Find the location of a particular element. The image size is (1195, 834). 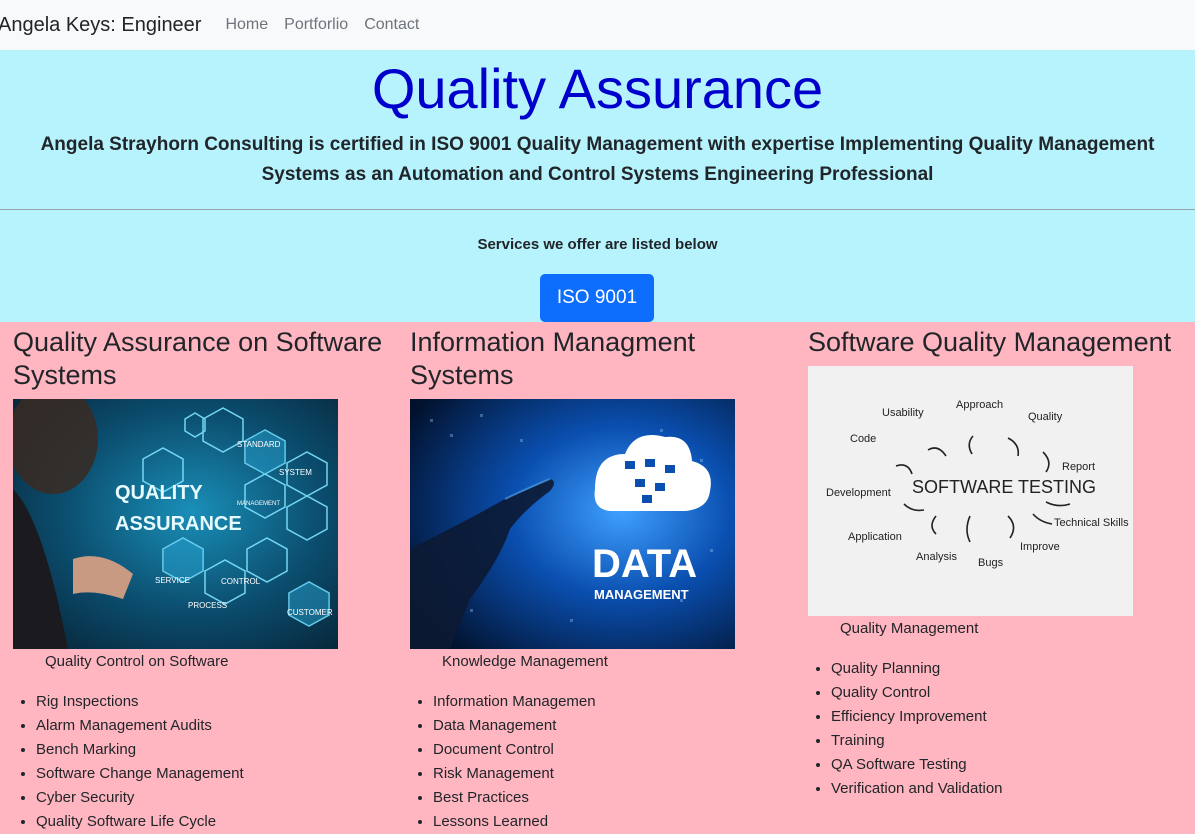

svg-text: Approach is located at coordinates (979, 405).